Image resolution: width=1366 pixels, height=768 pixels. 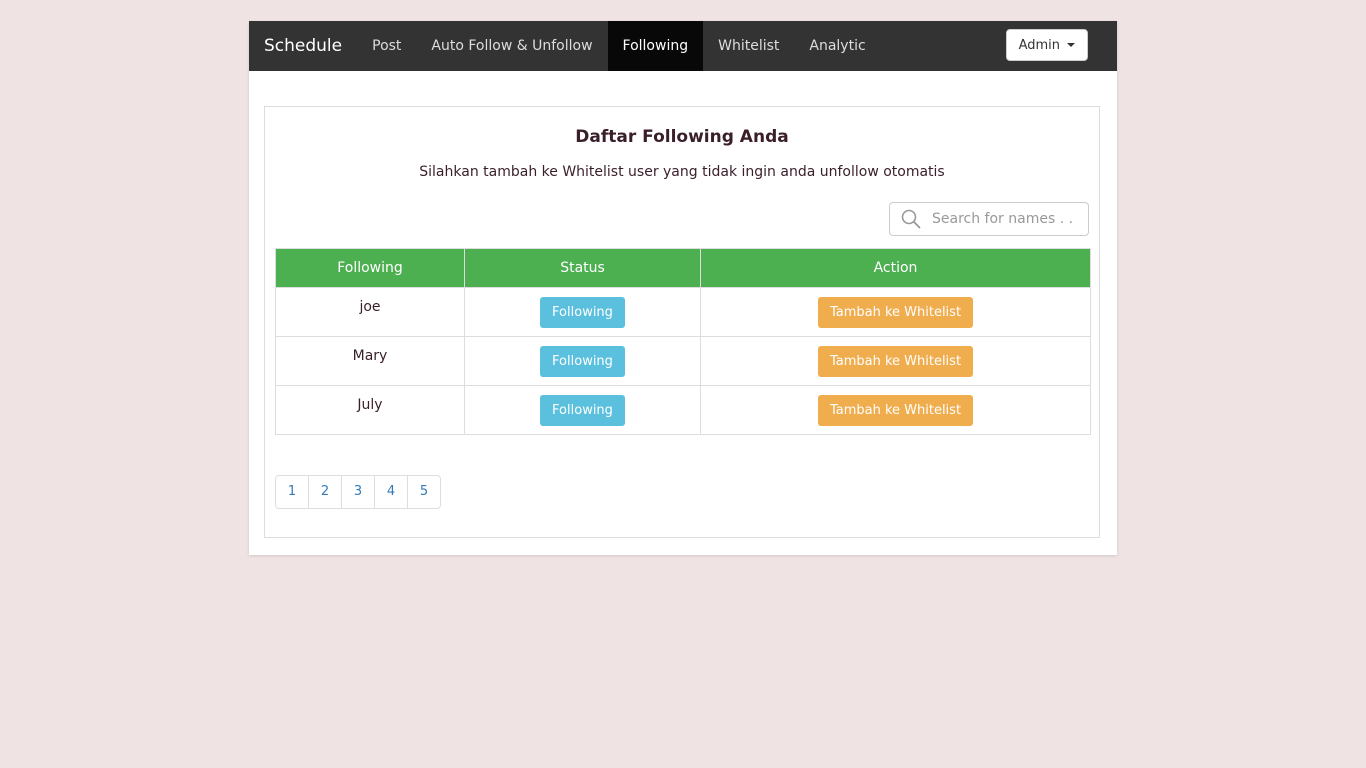 What do you see at coordinates (370, 361) in the screenshot?
I see `following-name: Mary` at bounding box center [370, 361].